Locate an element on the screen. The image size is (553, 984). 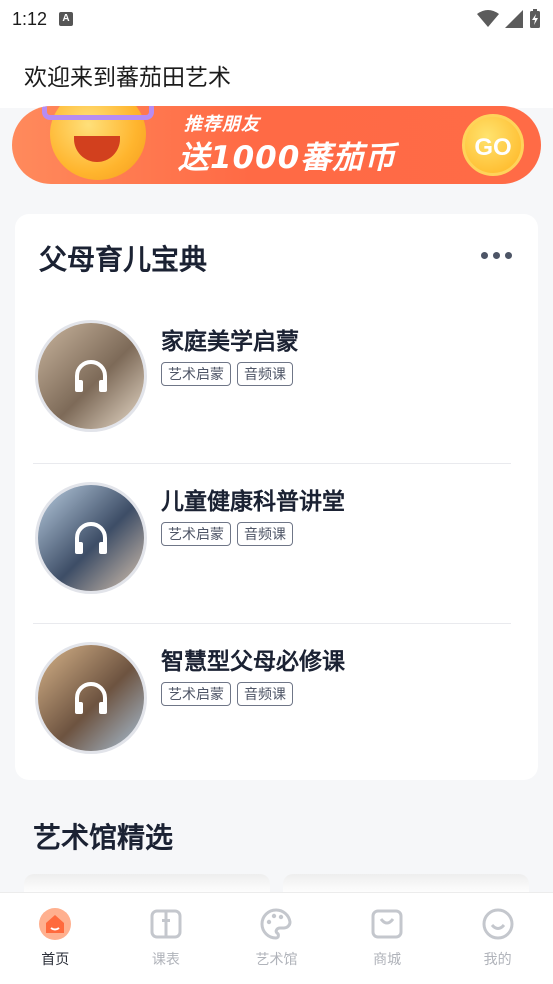
wifi-icon is located at coordinates (488, 18).